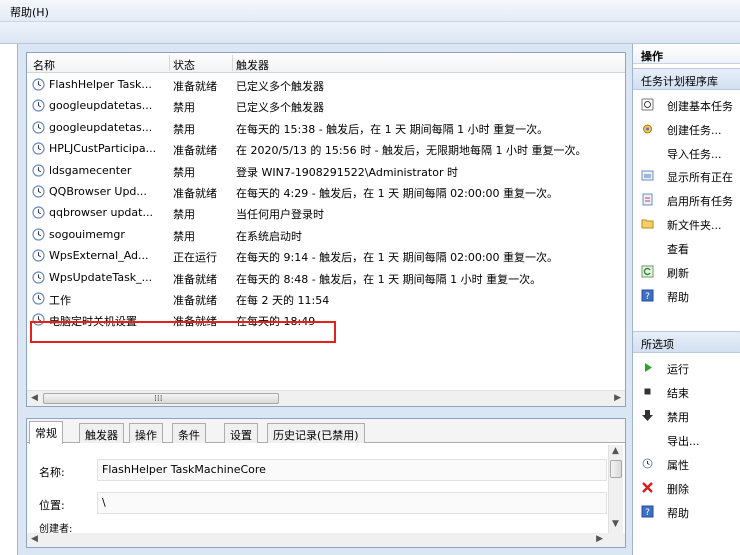 The image size is (740, 555). What do you see at coordinates (352, 470) in the screenshot?
I see `name-field: FlashHelper TaskMachineCore` at bounding box center [352, 470].